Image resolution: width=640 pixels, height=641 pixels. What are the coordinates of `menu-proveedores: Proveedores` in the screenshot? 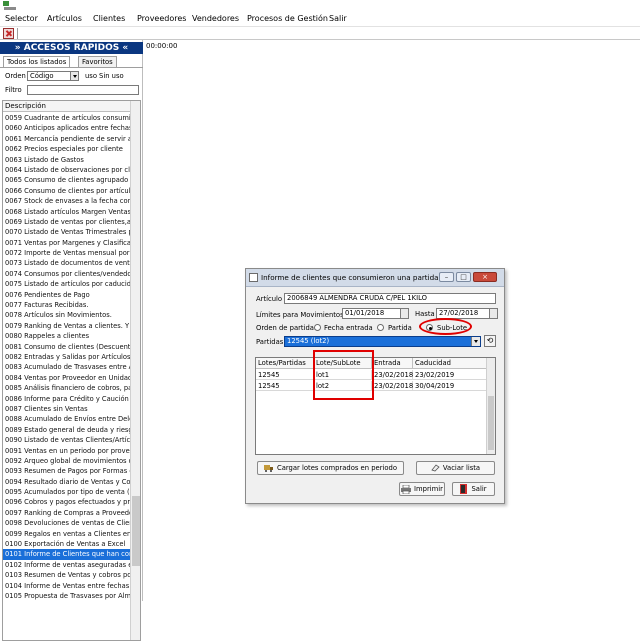 It's located at (161, 18).